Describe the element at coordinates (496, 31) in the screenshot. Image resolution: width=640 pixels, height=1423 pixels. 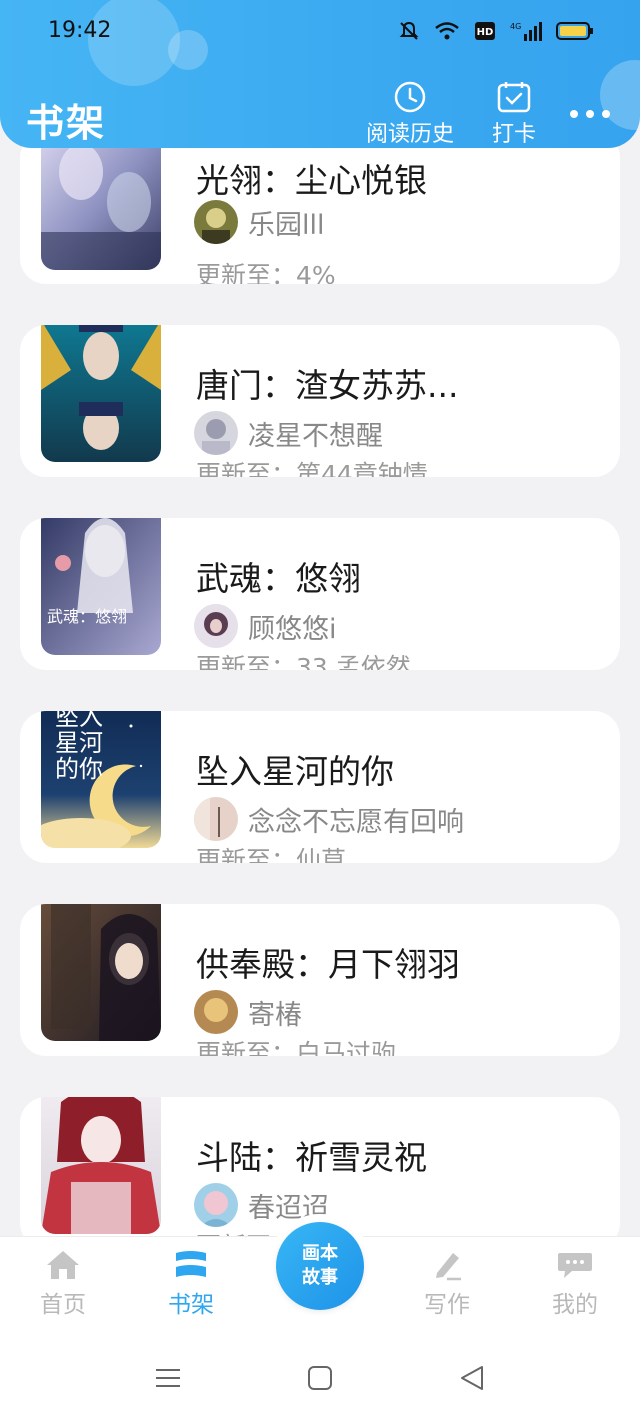
I see `status-icons: HD 4G` at that location.